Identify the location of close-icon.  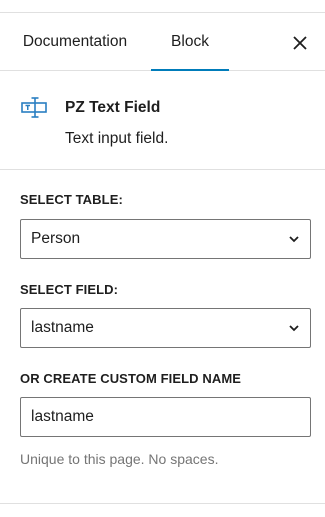
(300, 43).